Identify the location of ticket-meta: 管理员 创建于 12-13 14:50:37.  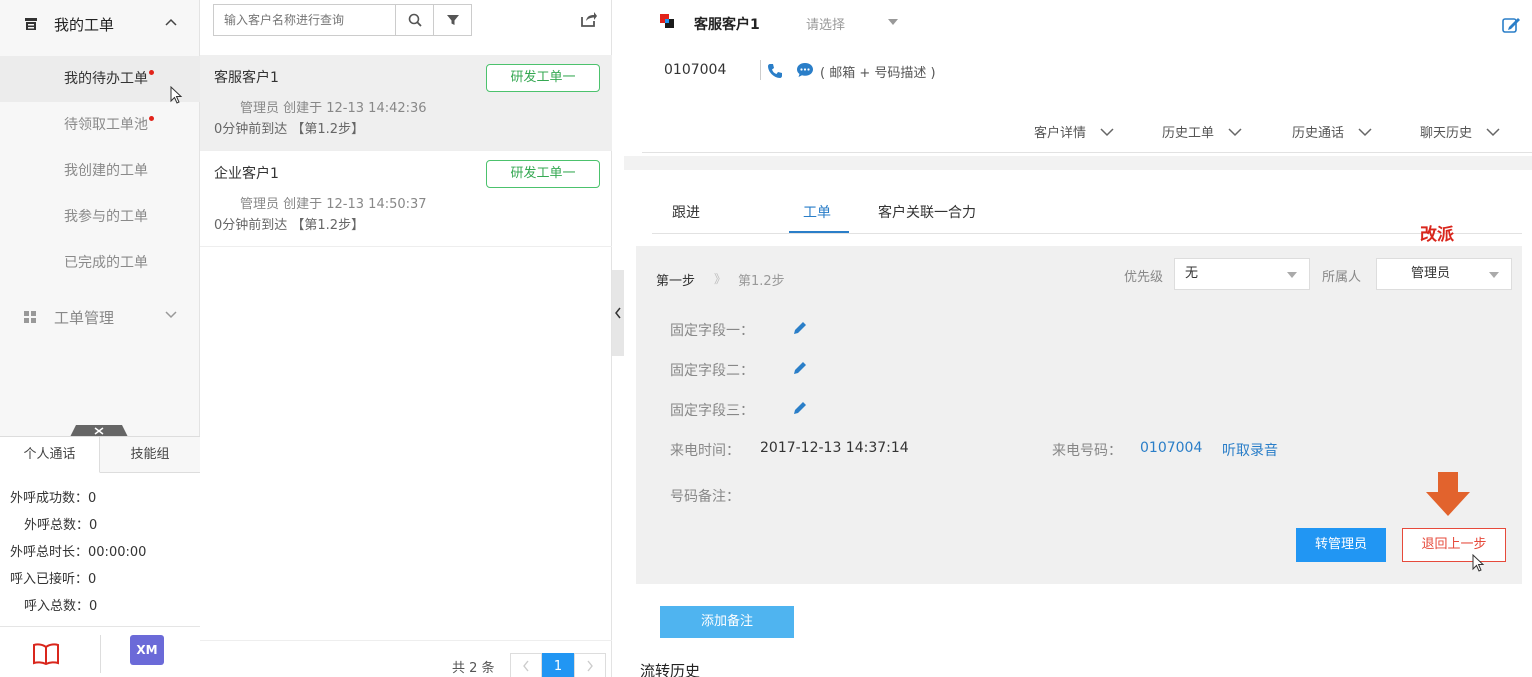
(333, 204).